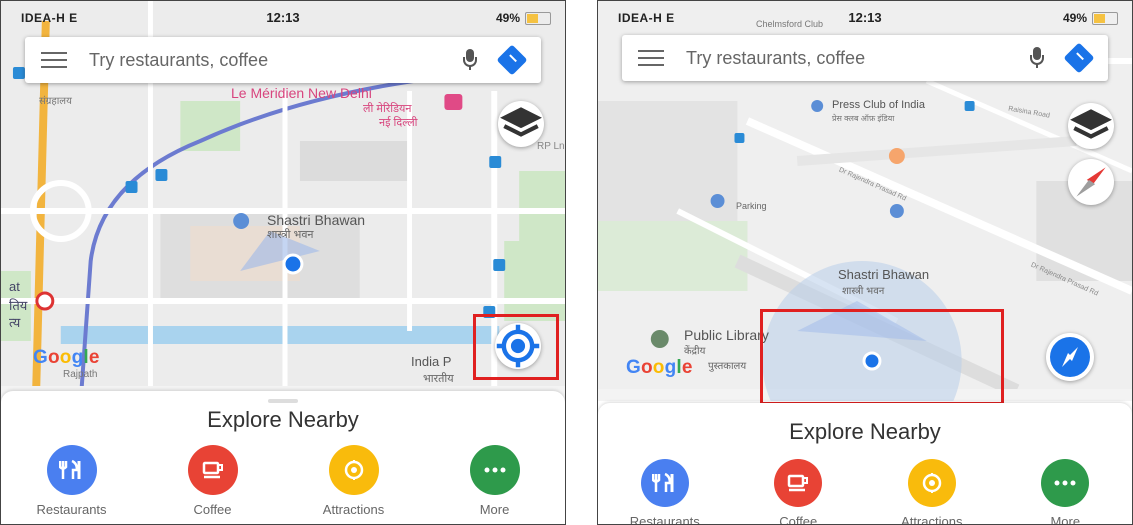 The height and width of the screenshot is (525, 1133). I want to click on category-row: Restaurants Coffee Attractions More, so click(283, 481).